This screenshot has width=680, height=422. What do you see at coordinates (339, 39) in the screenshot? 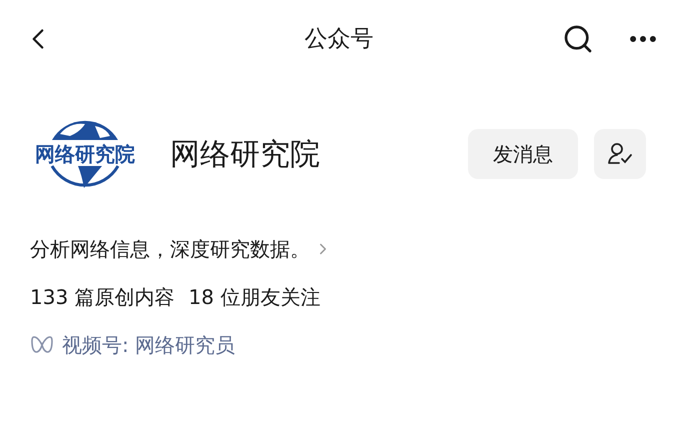
I see `page-title: 公众号` at bounding box center [339, 39].